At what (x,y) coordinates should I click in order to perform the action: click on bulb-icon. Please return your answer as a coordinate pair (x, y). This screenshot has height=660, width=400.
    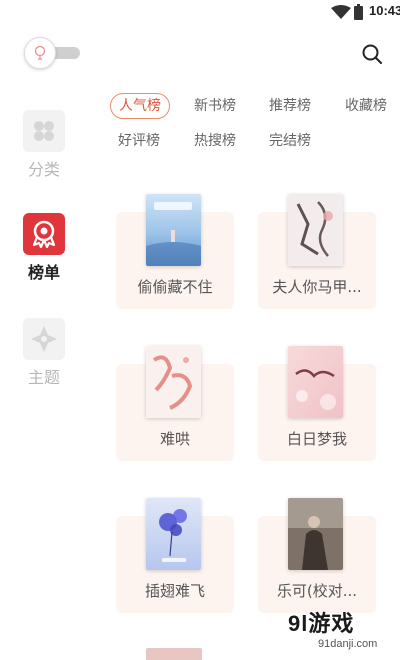
    Looking at the image, I should click on (40, 52).